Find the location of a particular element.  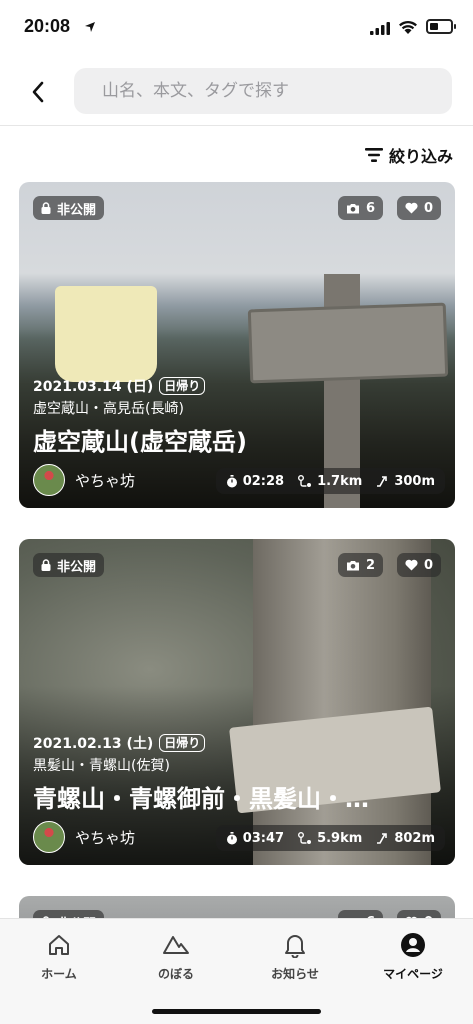

activity-footer: やちゃ坊 03:47 5.9km 802m is located at coordinates (239, 838).